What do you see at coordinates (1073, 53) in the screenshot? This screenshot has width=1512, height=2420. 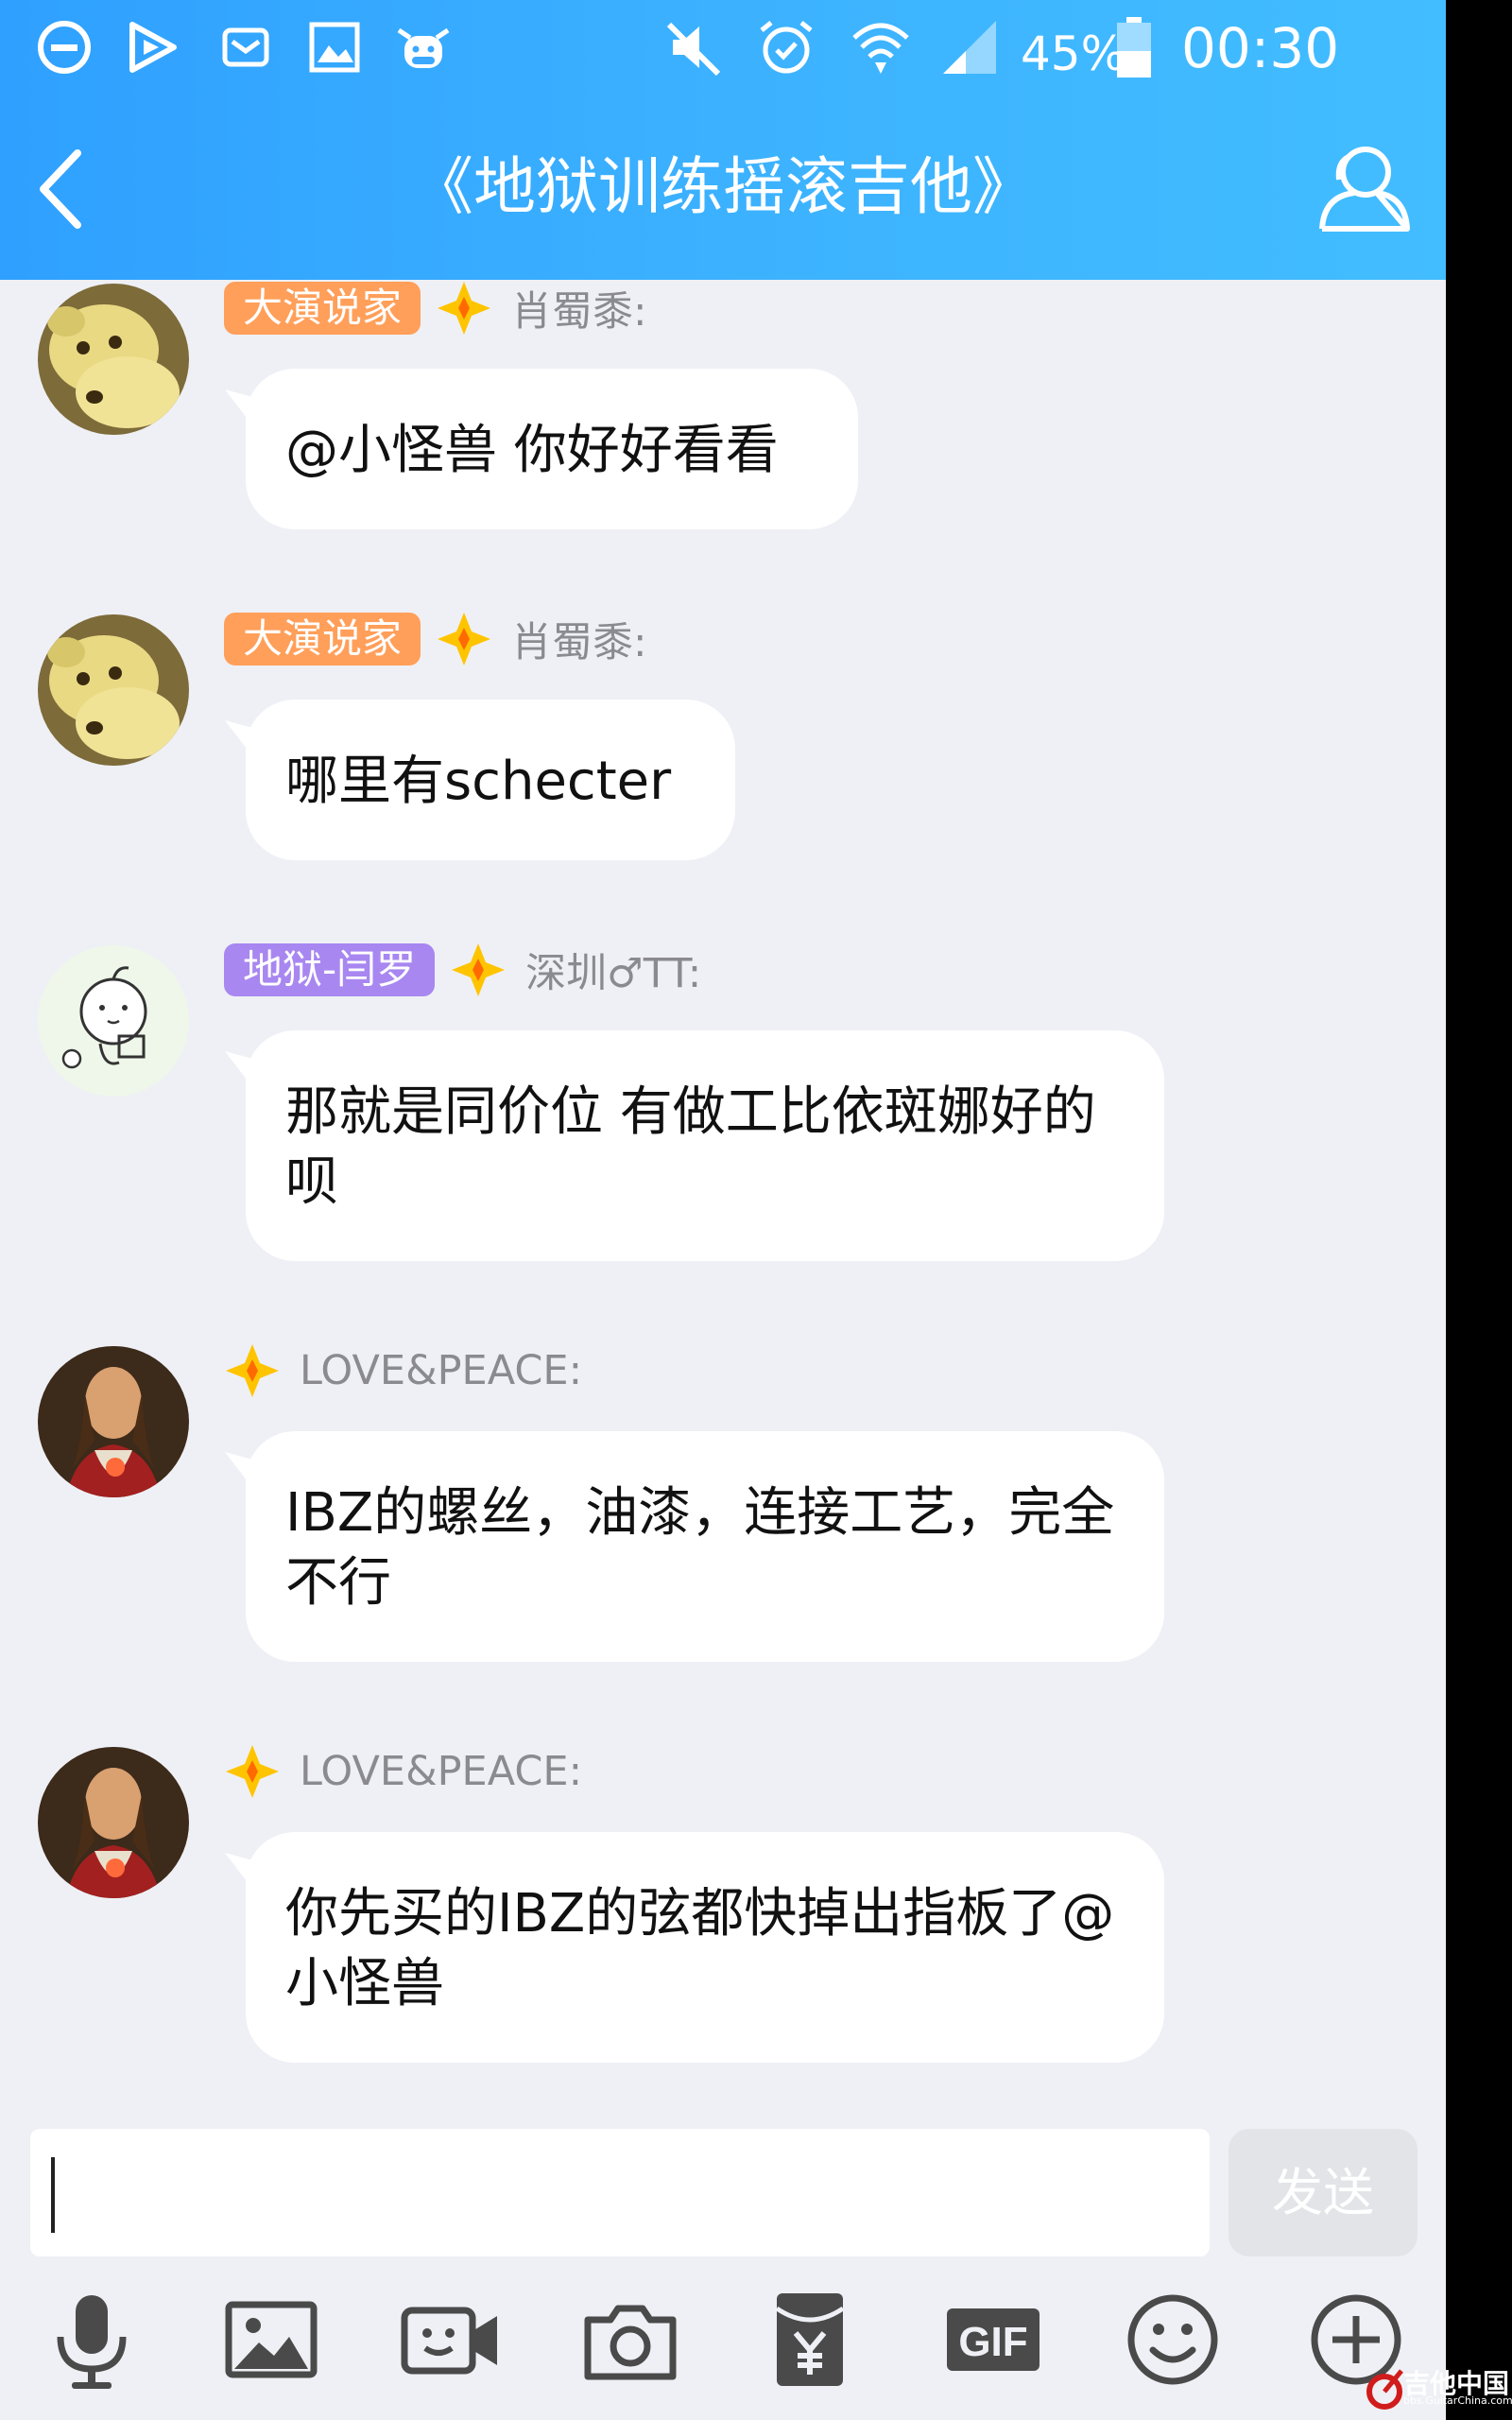 I see `battery-percentage: 45%` at bounding box center [1073, 53].